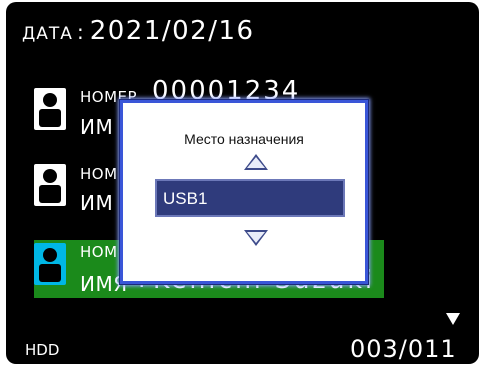 This screenshot has width=485, height=365. What do you see at coordinates (185, 198) in the screenshot?
I see `destination-value: USB1` at bounding box center [185, 198].